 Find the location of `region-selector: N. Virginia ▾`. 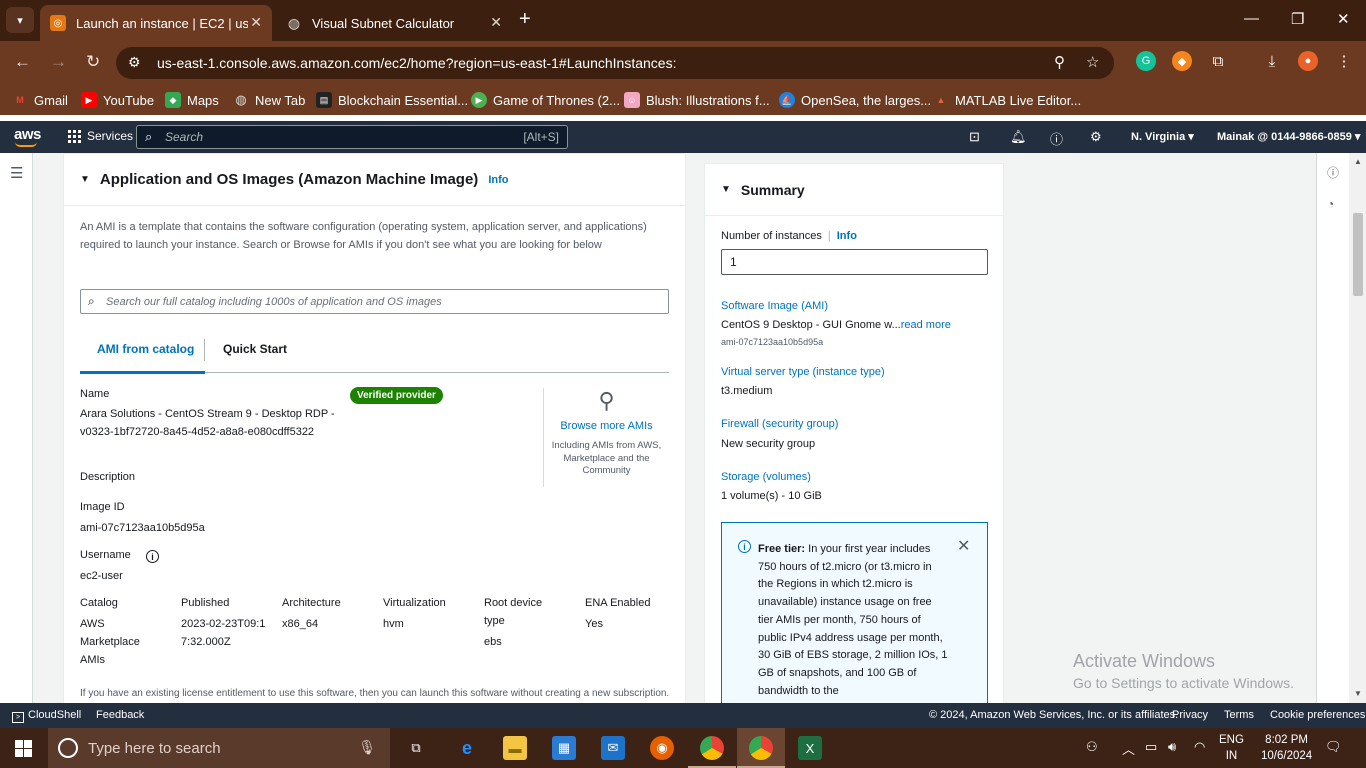

region-selector: N. Virginia ▾ is located at coordinates (1162, 136).